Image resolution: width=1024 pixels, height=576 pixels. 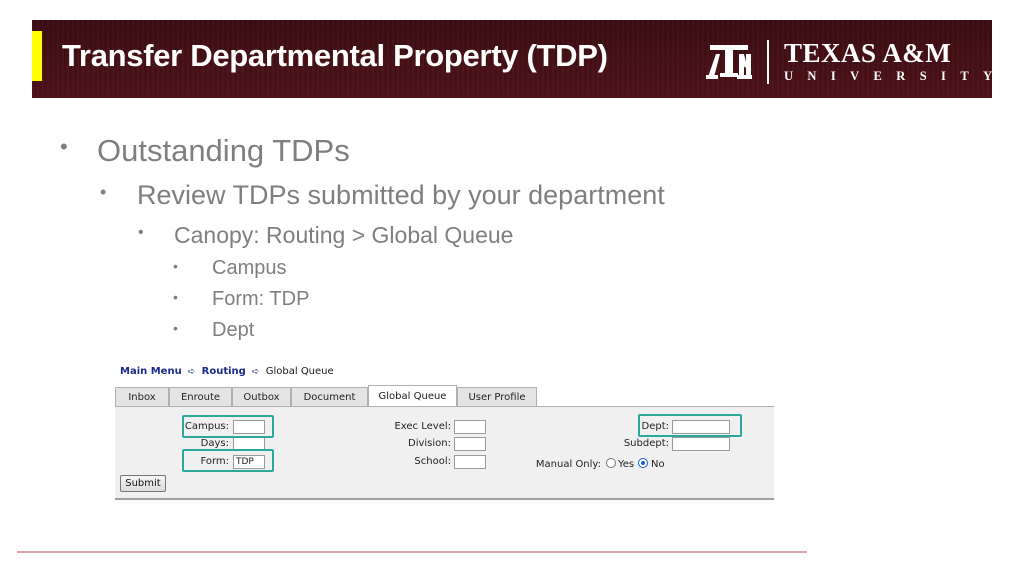 I want to click on breadcrumb-routing: Routing, so click(x=224, y=371).